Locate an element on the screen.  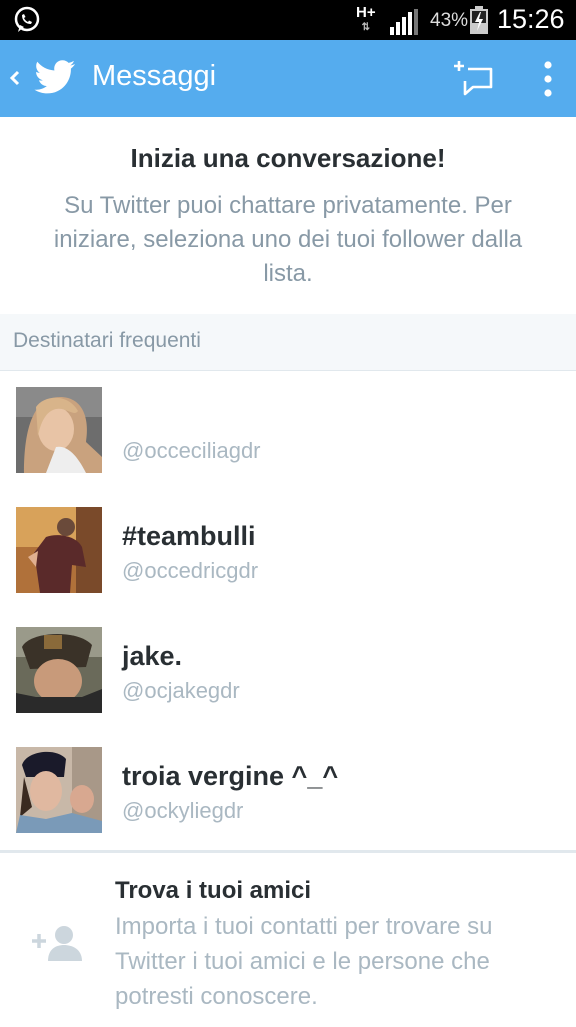
battery-percent: 43% is located at coordinates (449, 20).